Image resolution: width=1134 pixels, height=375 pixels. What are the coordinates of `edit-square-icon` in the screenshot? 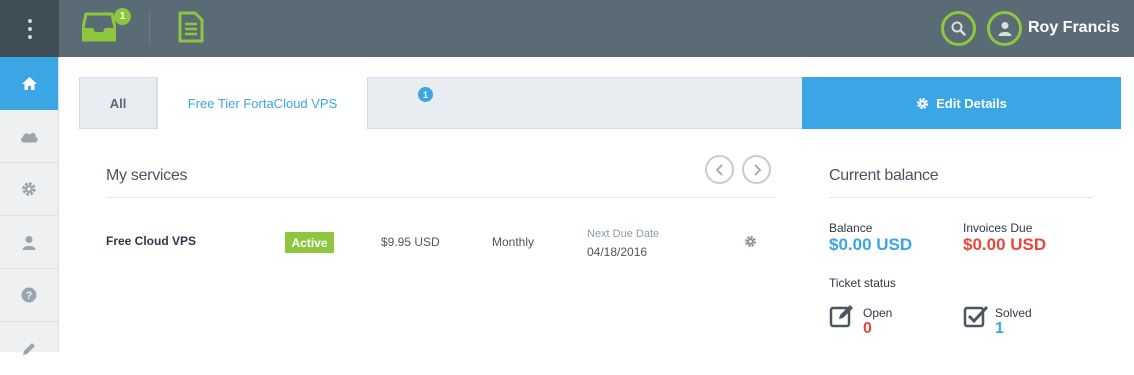 It's located at (843, 318).